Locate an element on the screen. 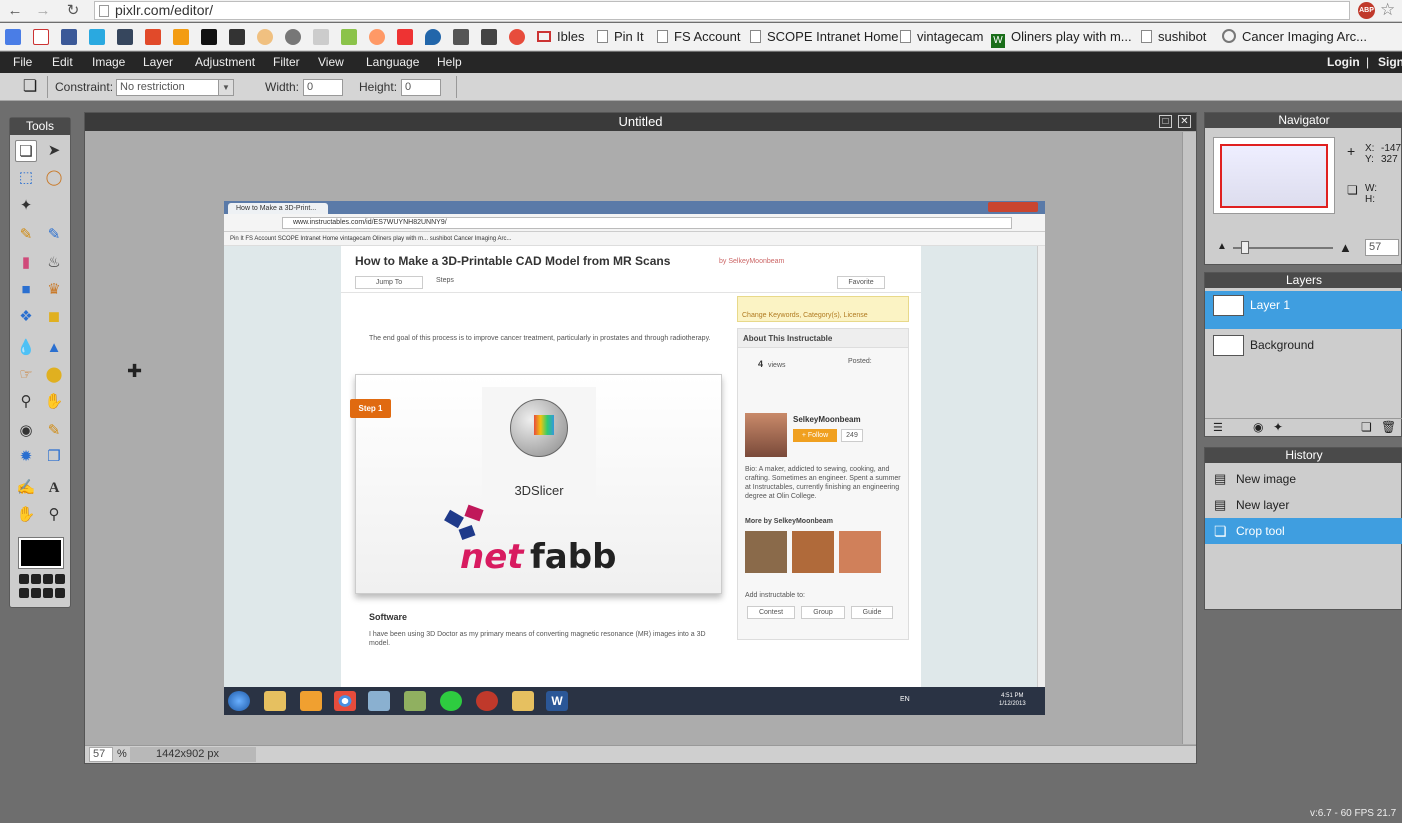 The height and width of the screenshot is (823, 1402). burn-icon: ⚲ is located at coordinates (26, 402).